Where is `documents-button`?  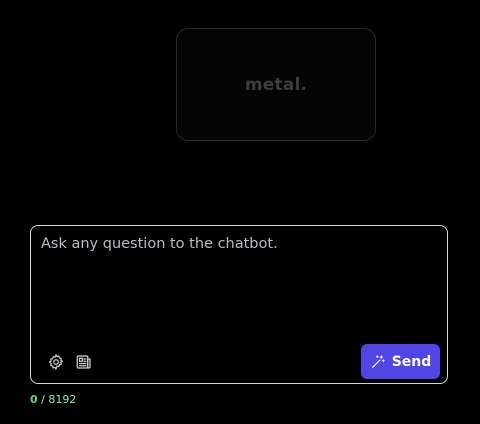
documents-button is located at coordinates (84, 362).